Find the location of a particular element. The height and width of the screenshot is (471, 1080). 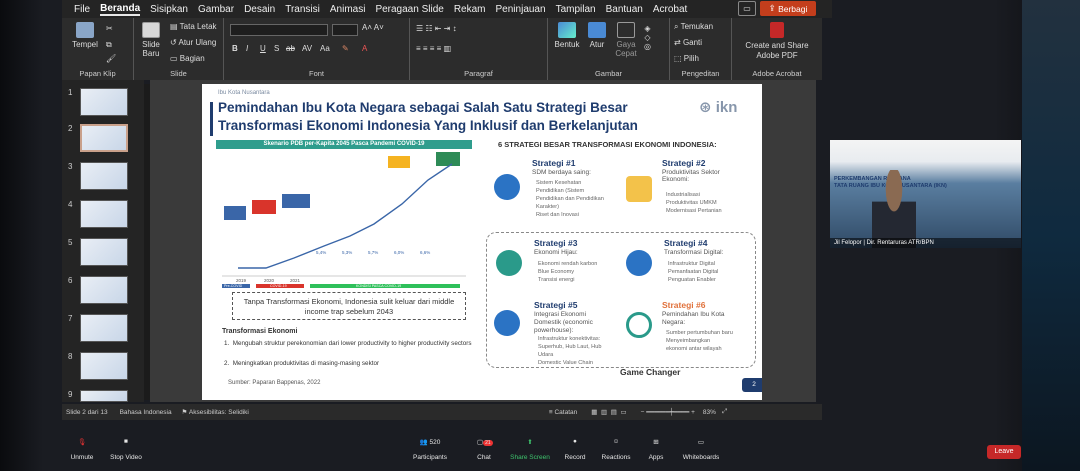

italic-button: I is located at coordinates (247, 48).